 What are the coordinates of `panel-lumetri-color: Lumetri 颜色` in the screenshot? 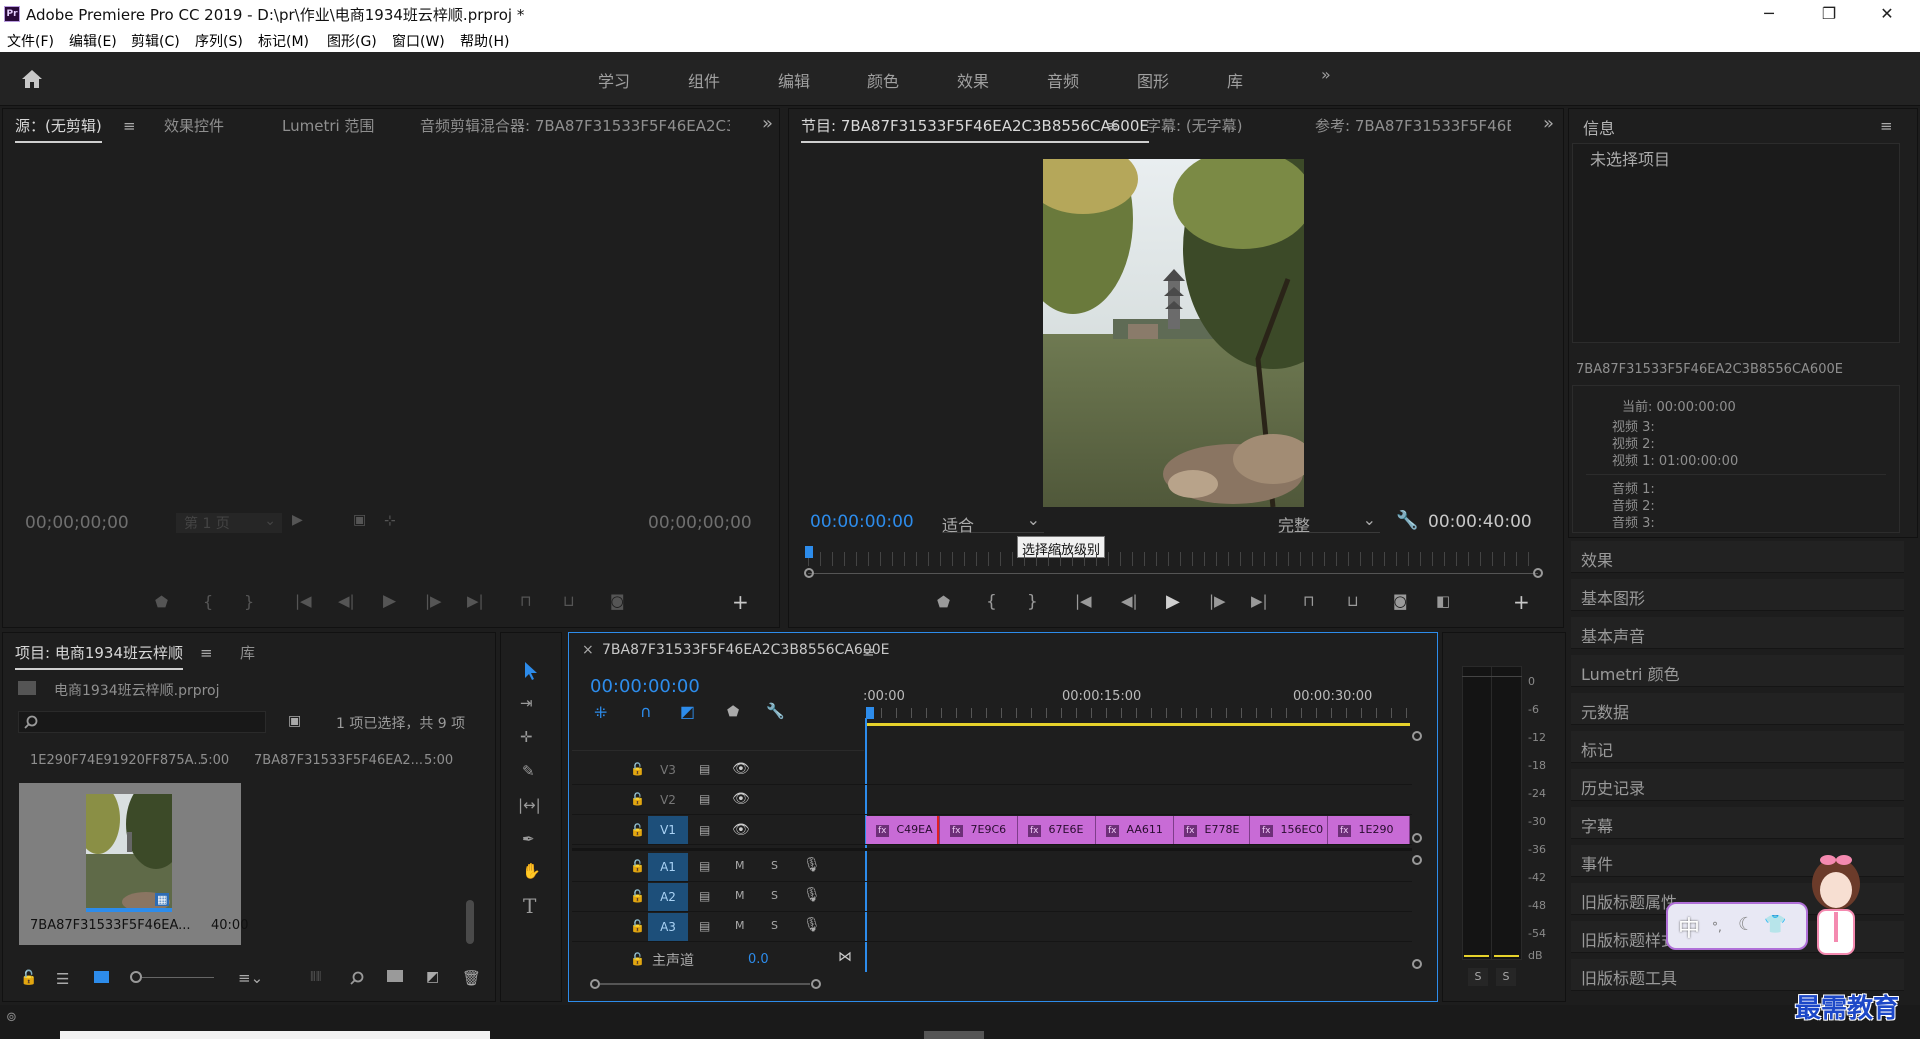 It's located at (1737, 671).